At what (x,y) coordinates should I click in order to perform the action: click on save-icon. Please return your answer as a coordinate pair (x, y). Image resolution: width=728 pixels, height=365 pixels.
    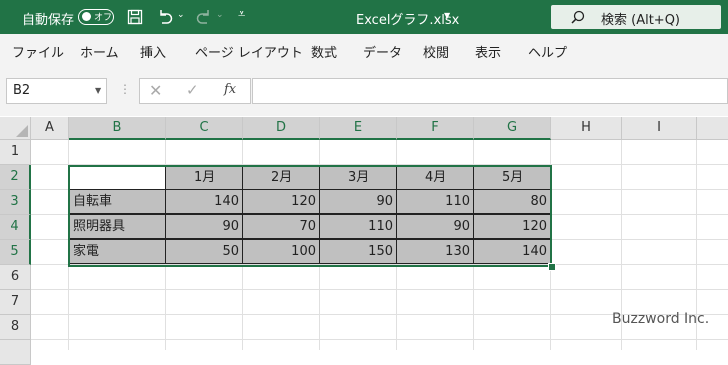
    Looking at the image, I should click on (135, 17).